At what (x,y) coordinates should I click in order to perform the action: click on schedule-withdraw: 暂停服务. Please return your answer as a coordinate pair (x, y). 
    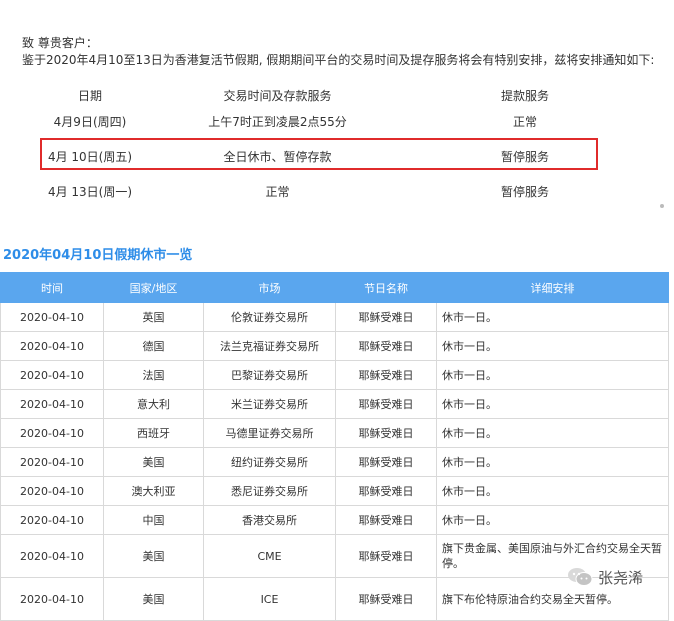
    Looking at the image, I should click on (524, 192).